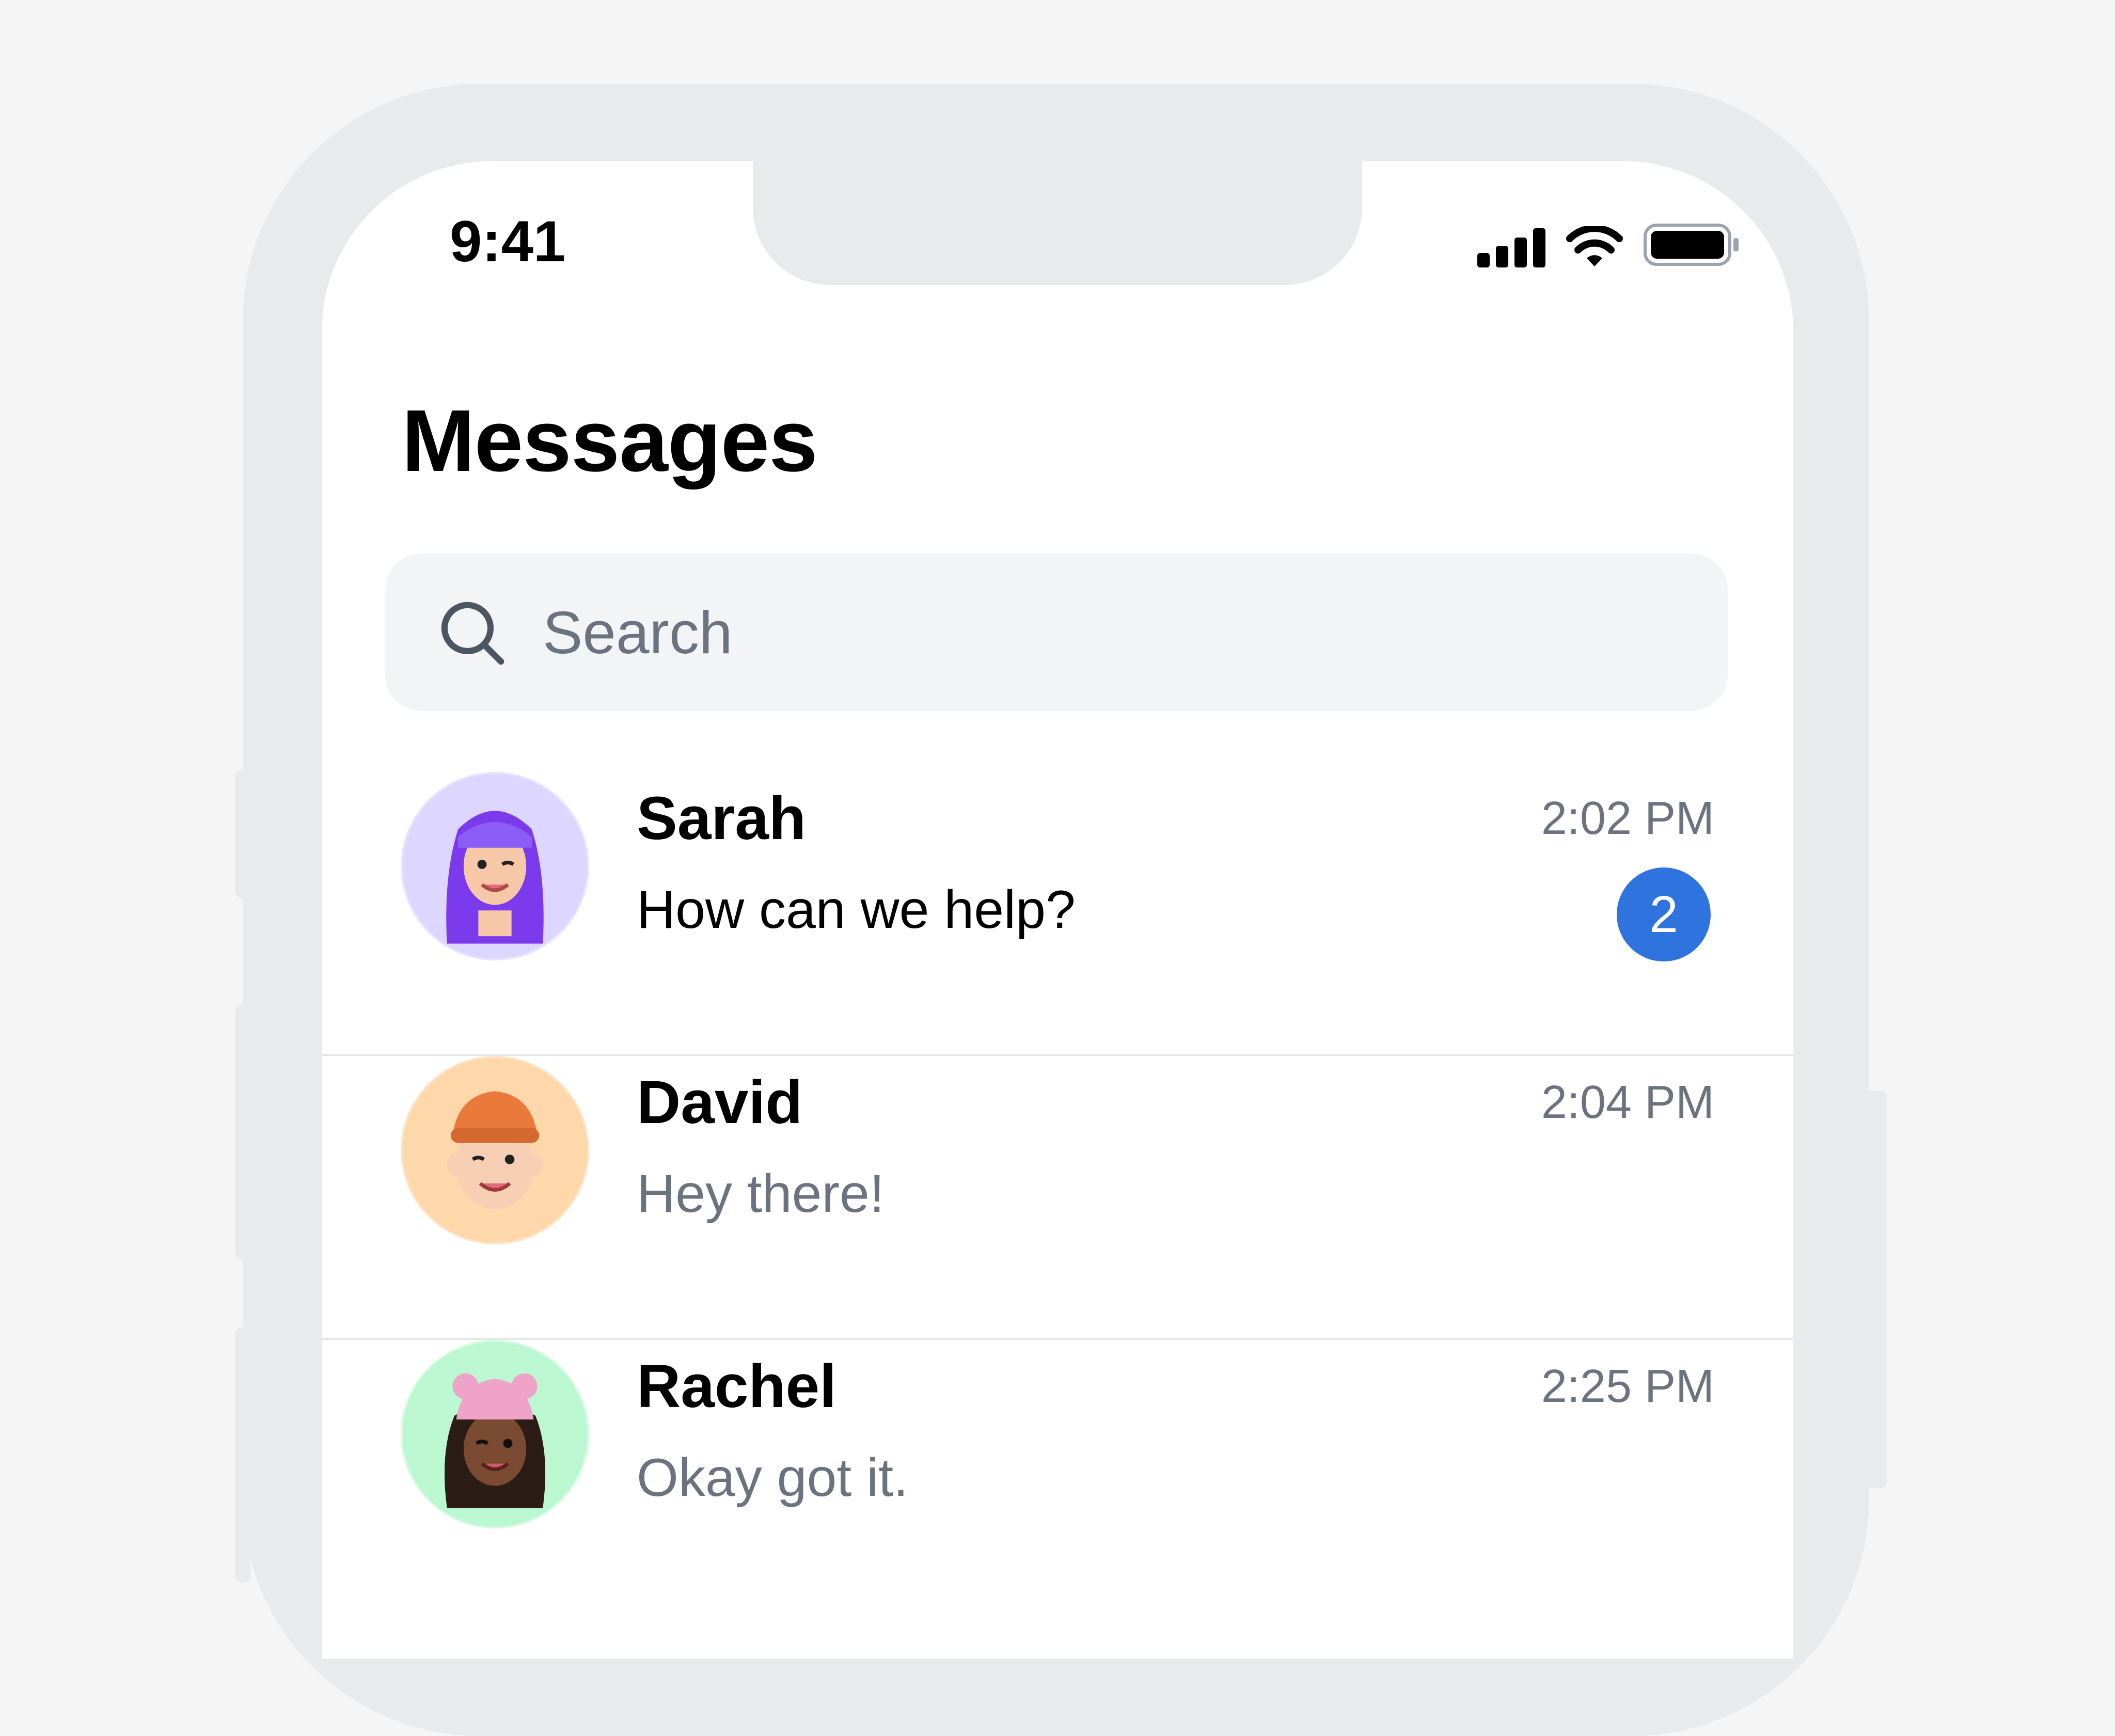  What do you see at coordinates (1627, 818) in the screenshot?
I see `message-time: 2:02 PM` at bounding box center [1627, 818].